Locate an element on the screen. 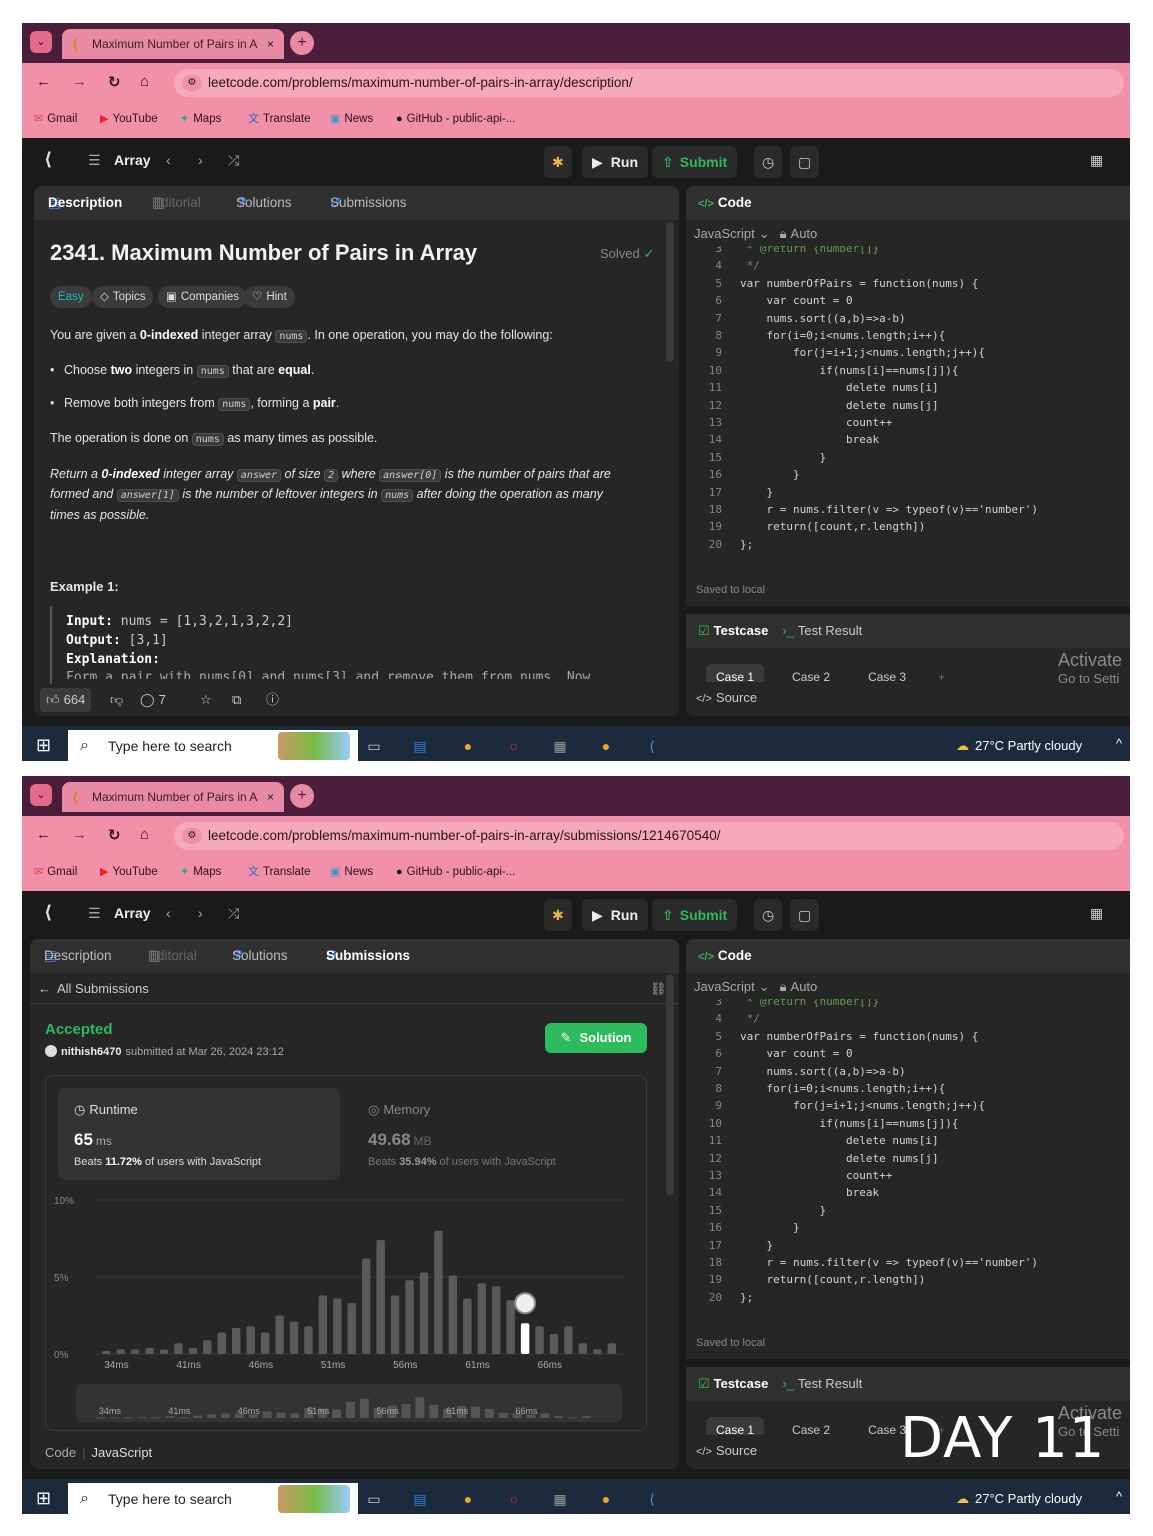 The image size is (1153, 1536). chrome-icon: ● is located at coordinates (468, 746).